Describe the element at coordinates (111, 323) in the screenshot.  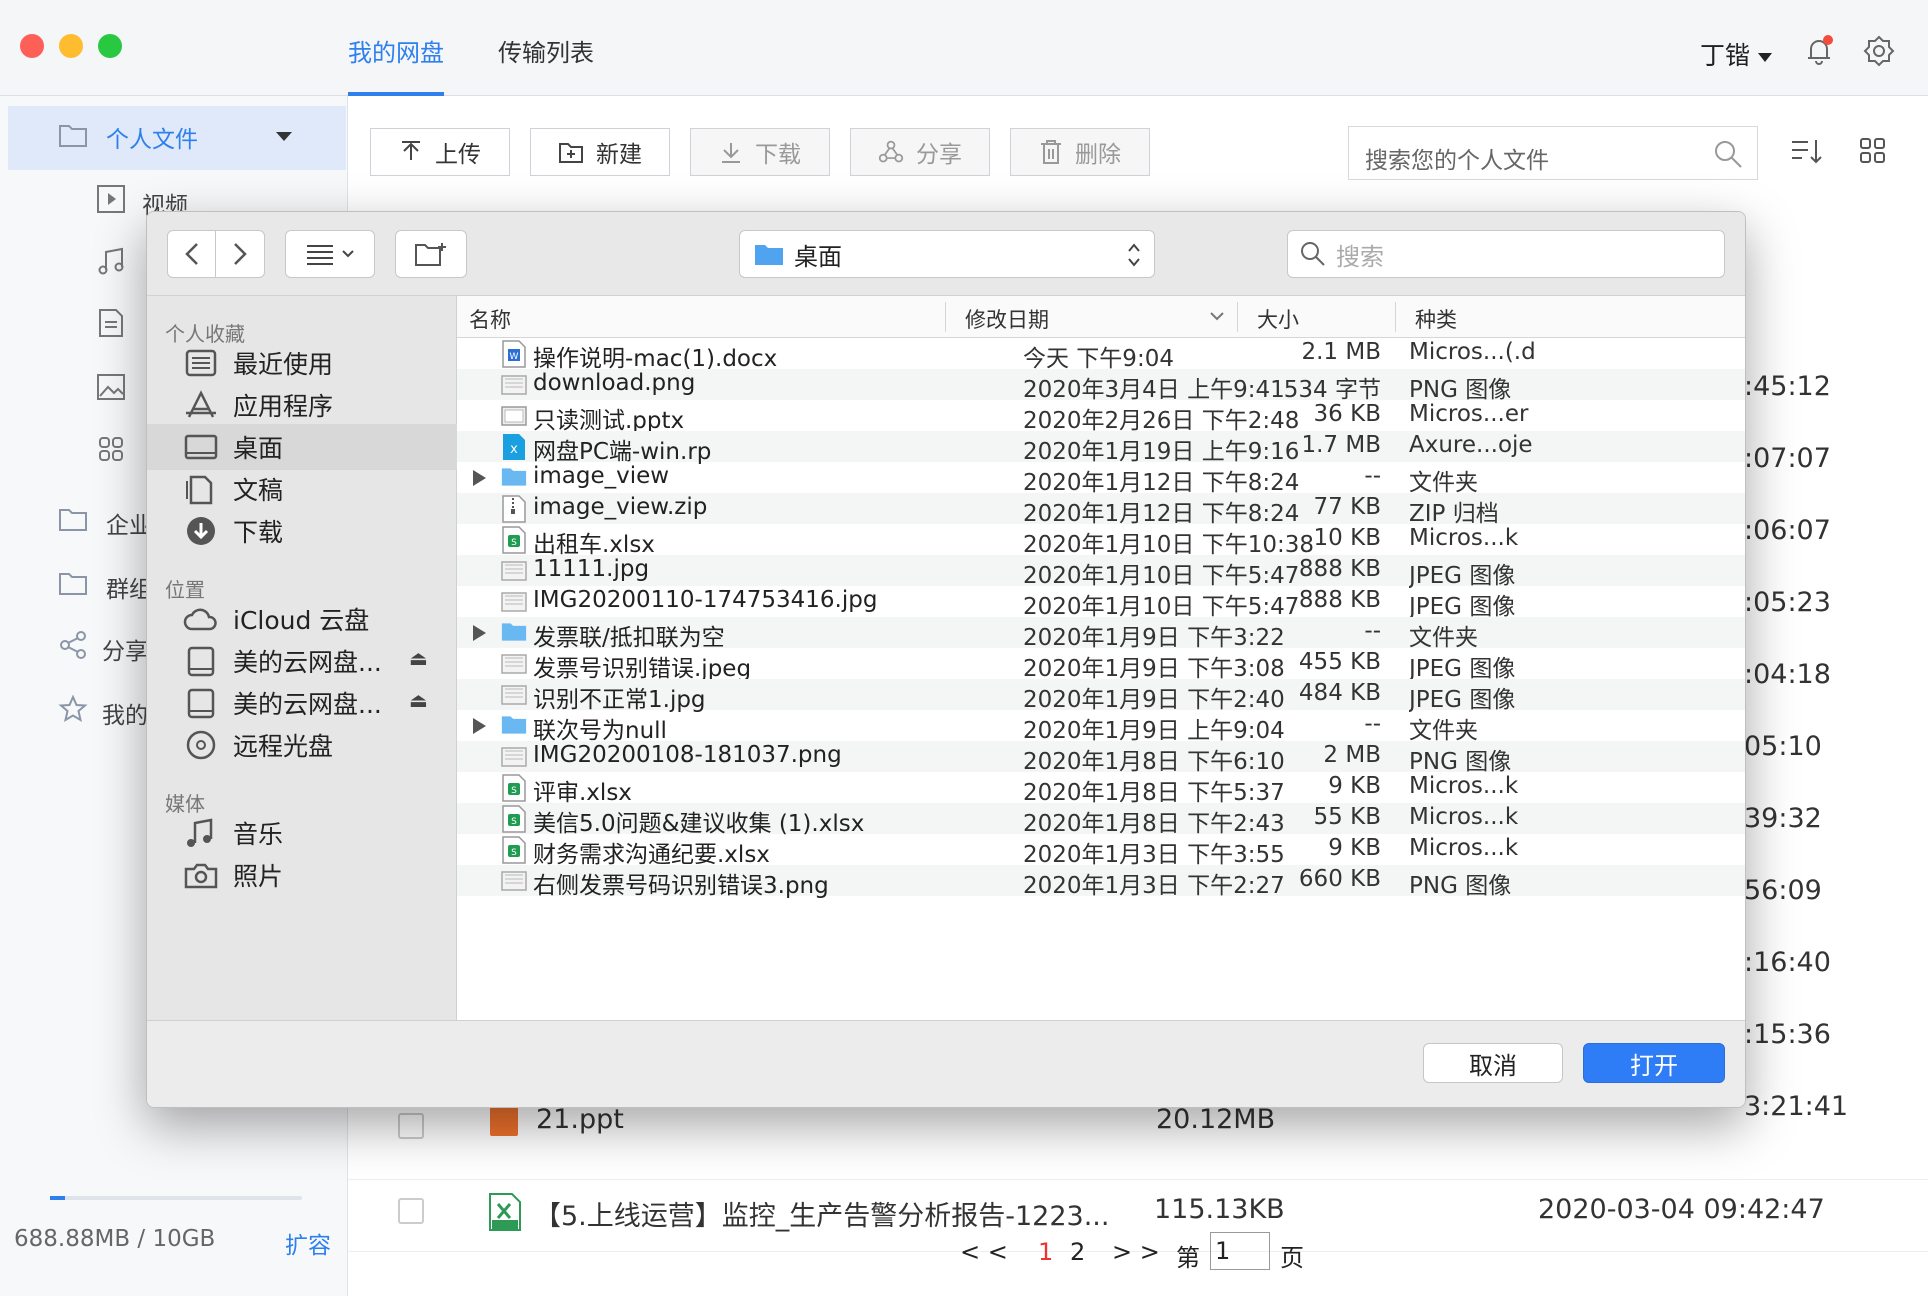
I see `document-icon` at that location.